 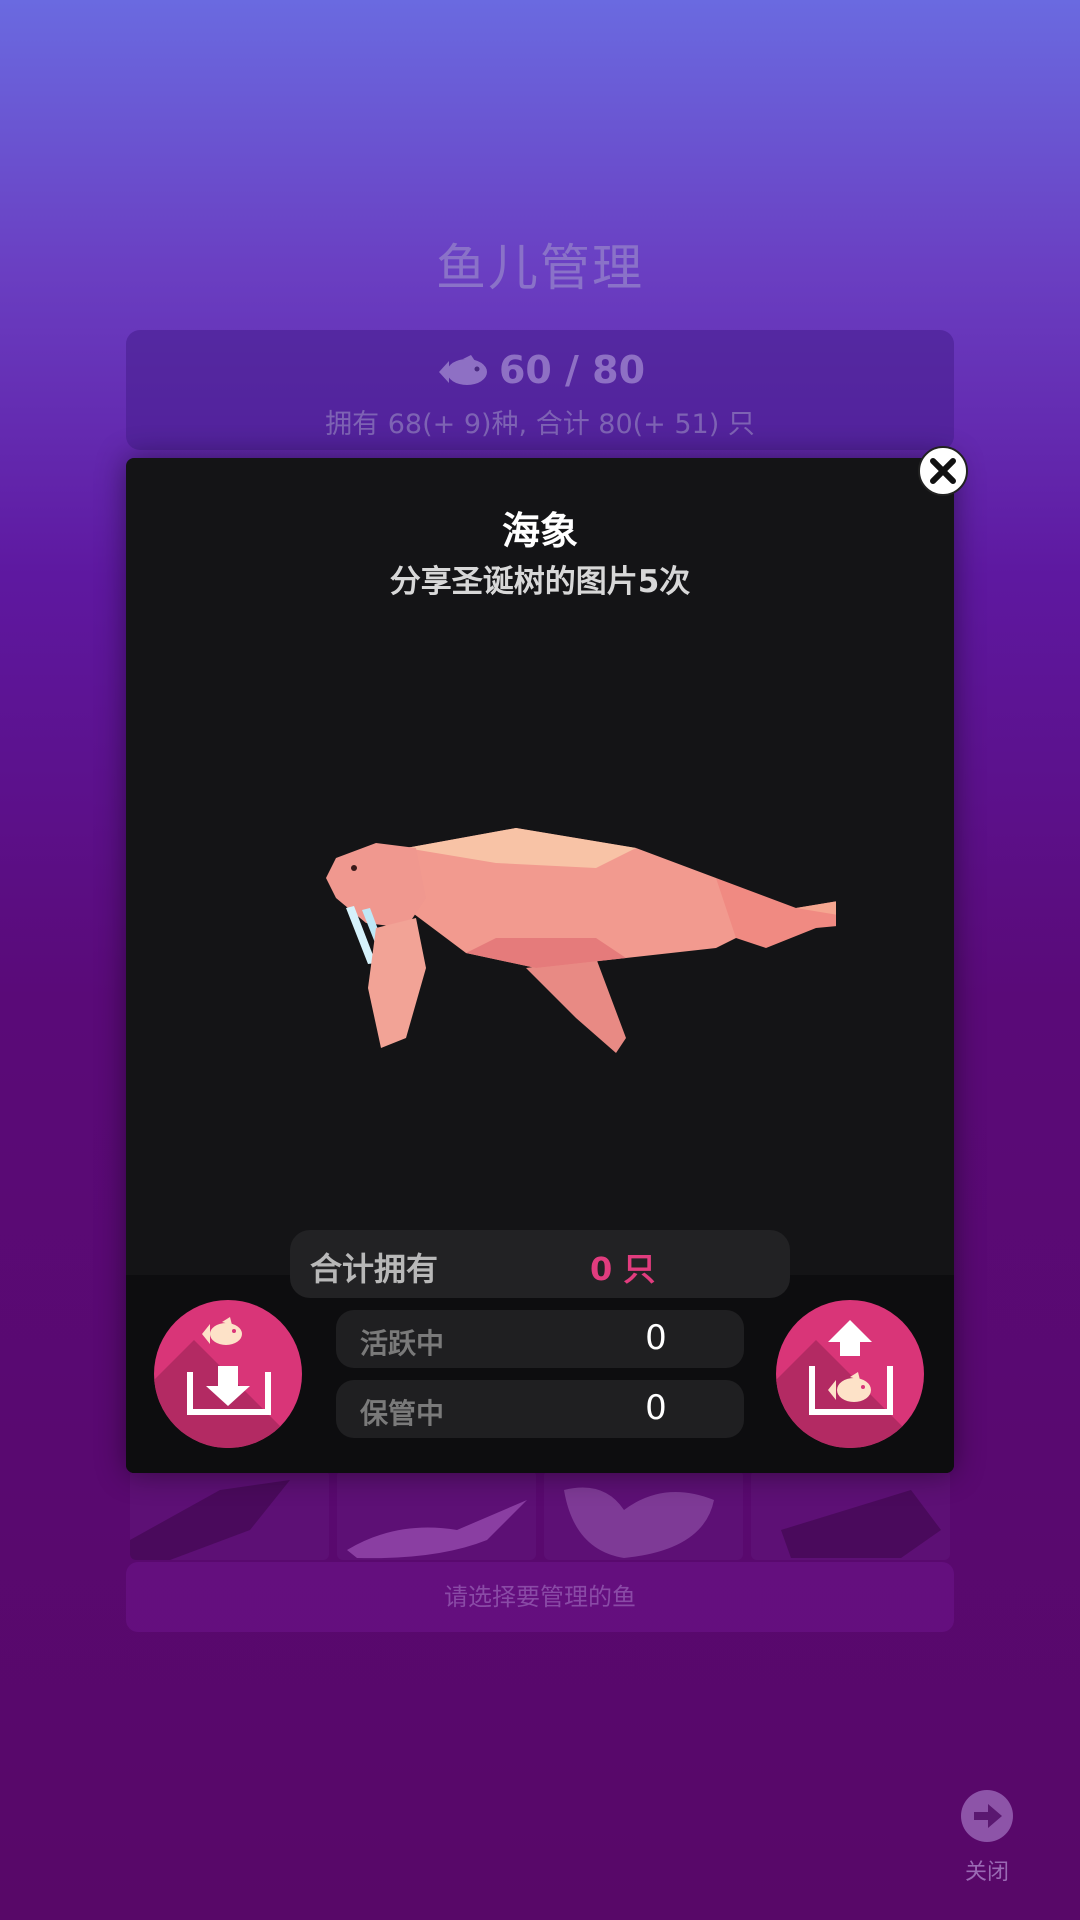 What do you see at coordinates (591, 938) in the screenshot?
I see `walrus-model-image` at bounding box center [591, 938].